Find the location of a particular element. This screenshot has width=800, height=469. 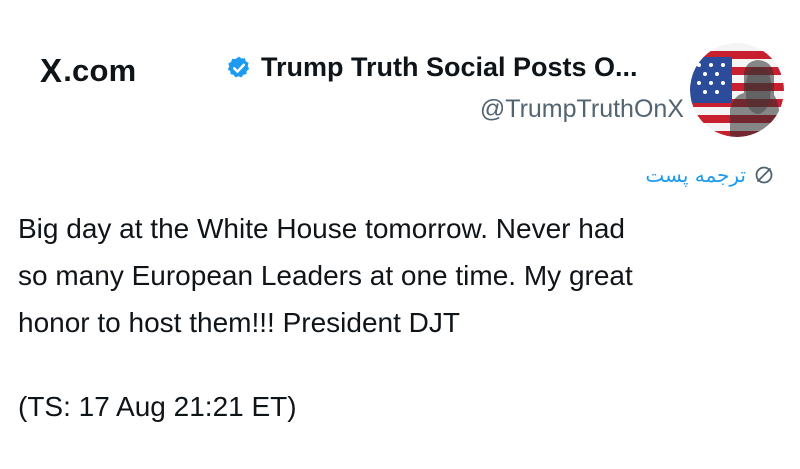

avatar-image is located at coordinates (737, 90).